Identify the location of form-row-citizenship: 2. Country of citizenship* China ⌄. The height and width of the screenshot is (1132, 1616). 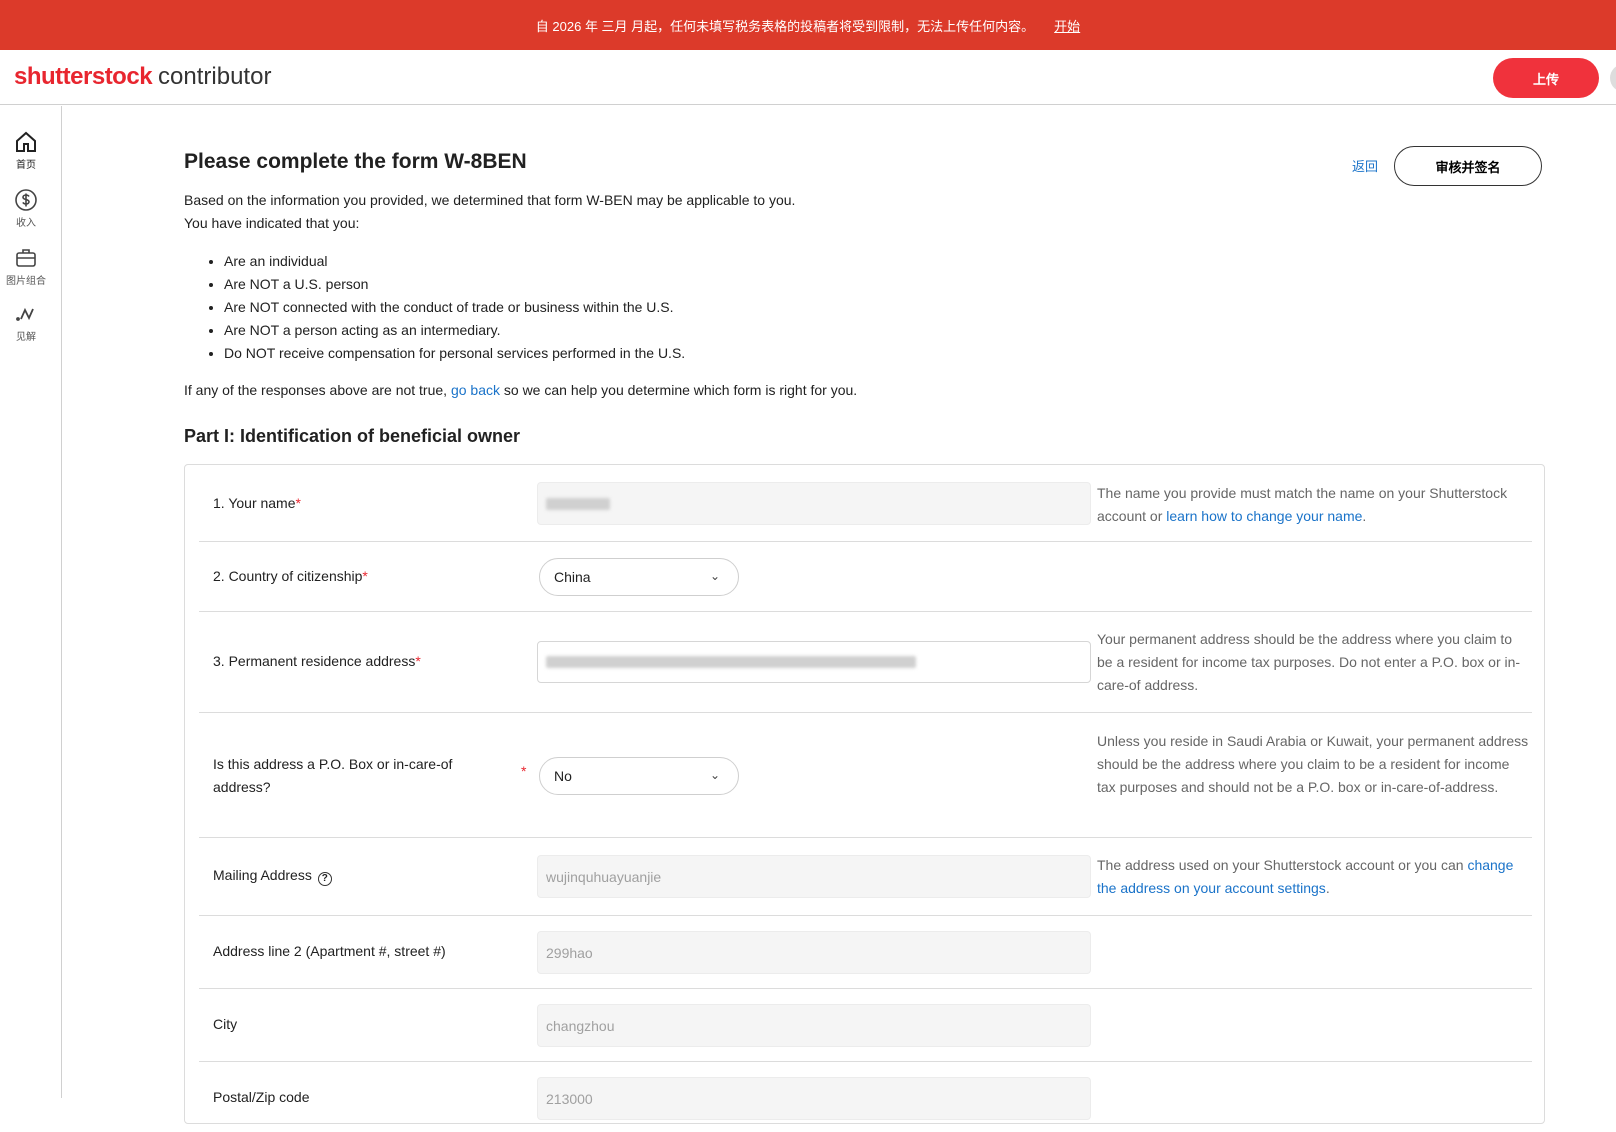
(865, 577).